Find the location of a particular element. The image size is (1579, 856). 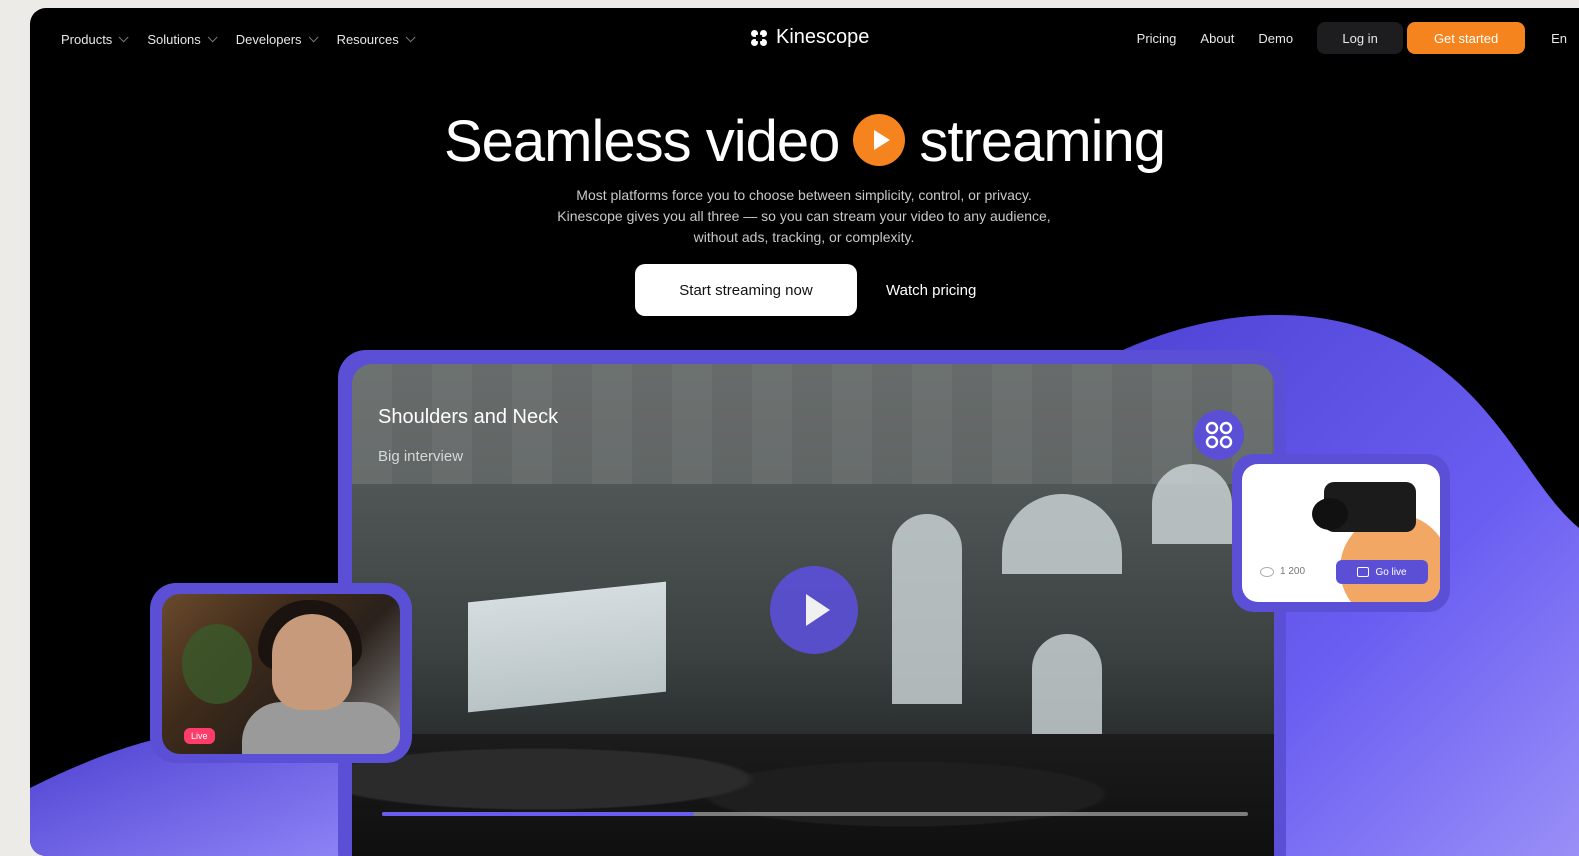

viewer-count-value: 1 200 is located at coordinates (1293, 571).